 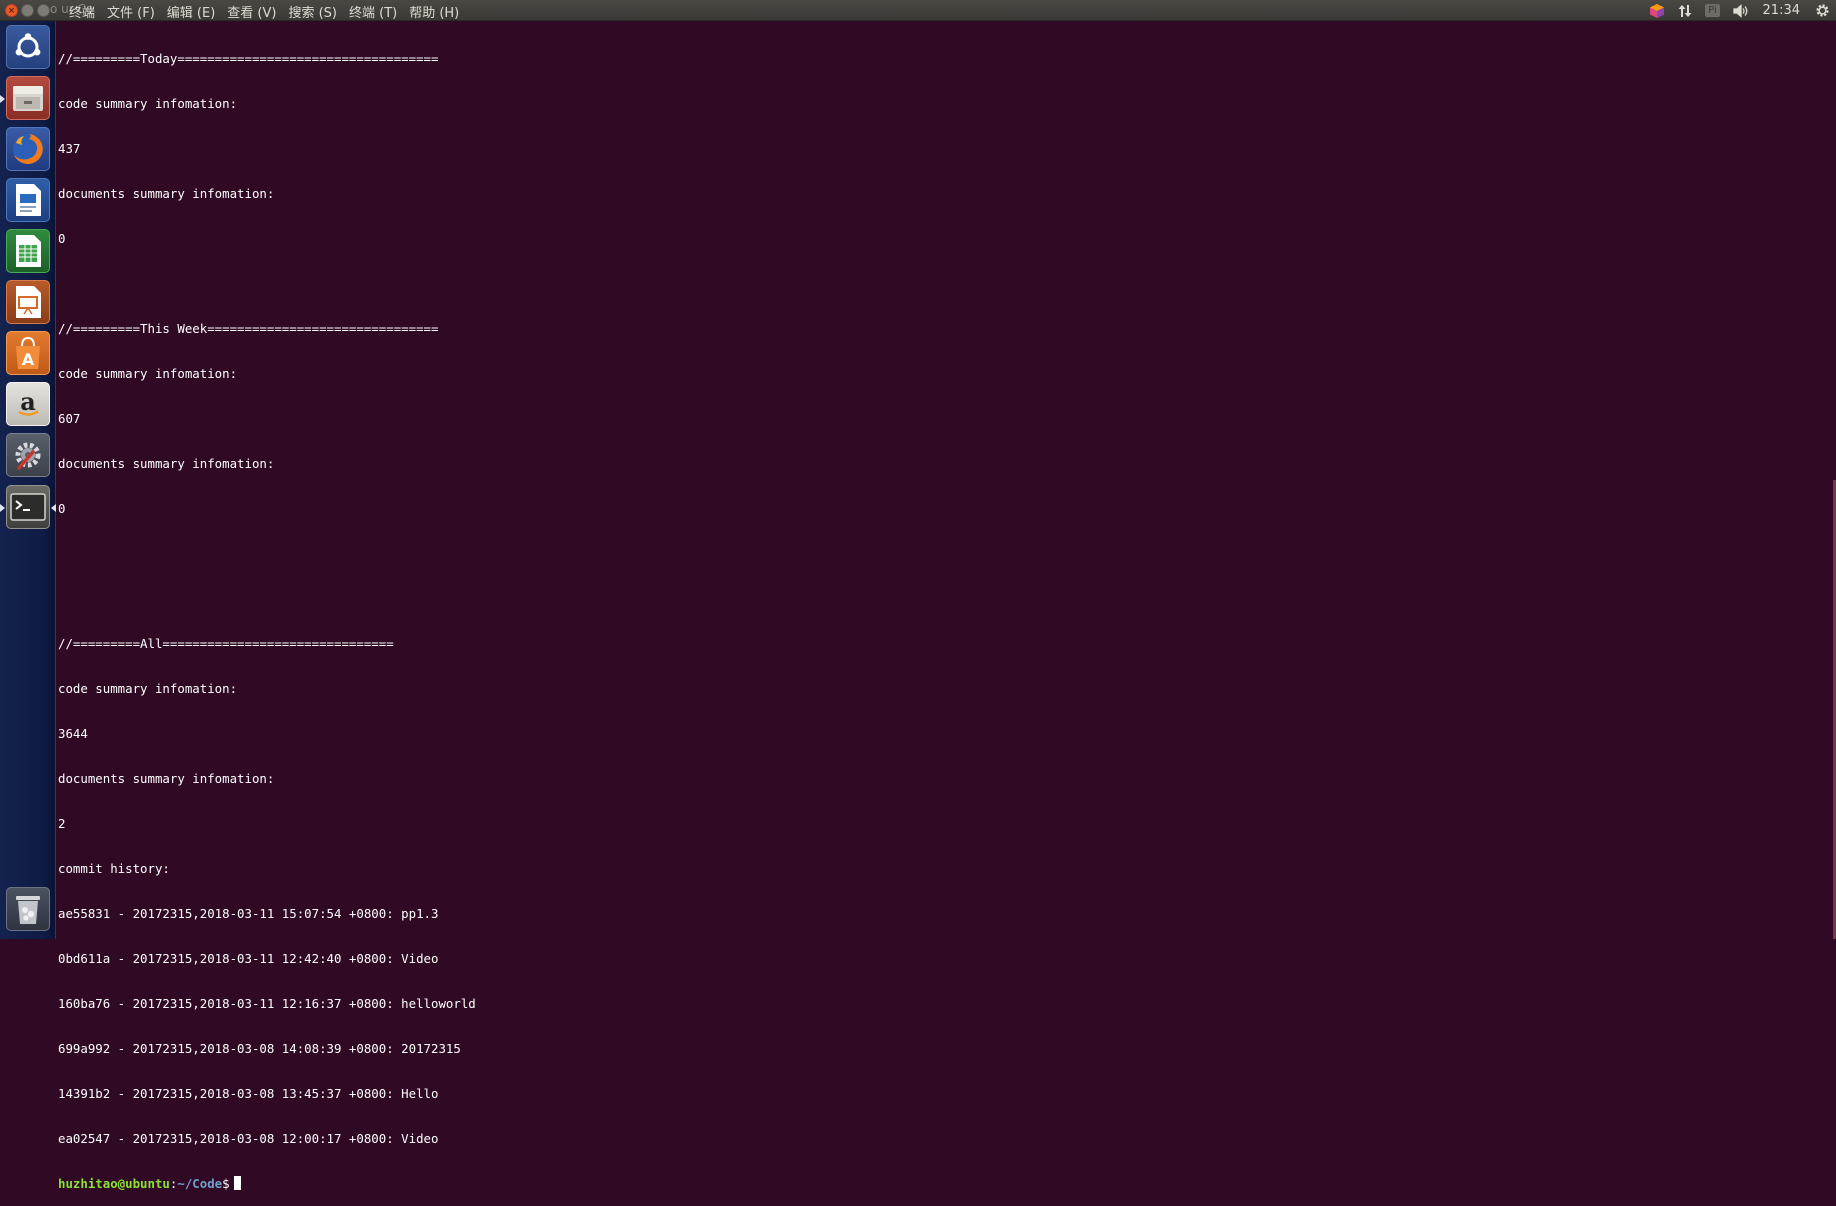 I want to click on terminal-icon, so click(x=28, y=507).